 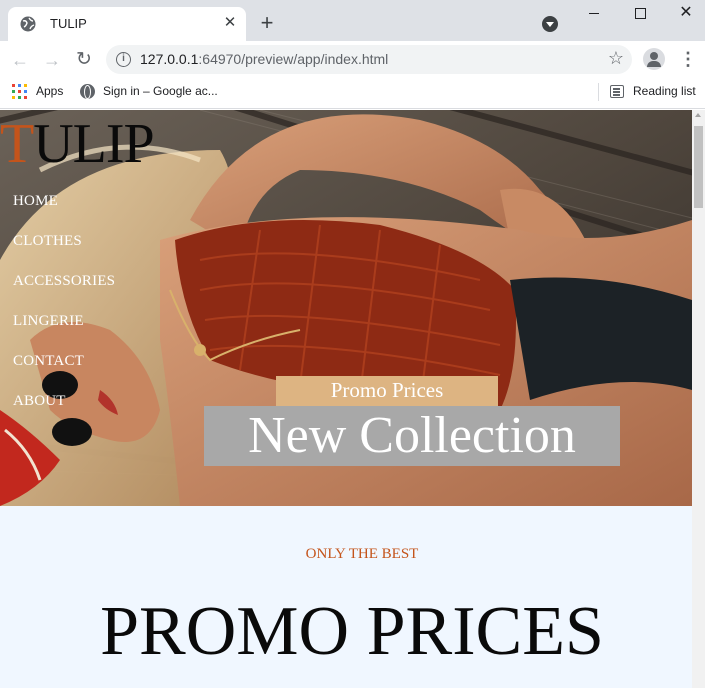 I want to click on apps-grid-icon, so click(x=19, y=91).